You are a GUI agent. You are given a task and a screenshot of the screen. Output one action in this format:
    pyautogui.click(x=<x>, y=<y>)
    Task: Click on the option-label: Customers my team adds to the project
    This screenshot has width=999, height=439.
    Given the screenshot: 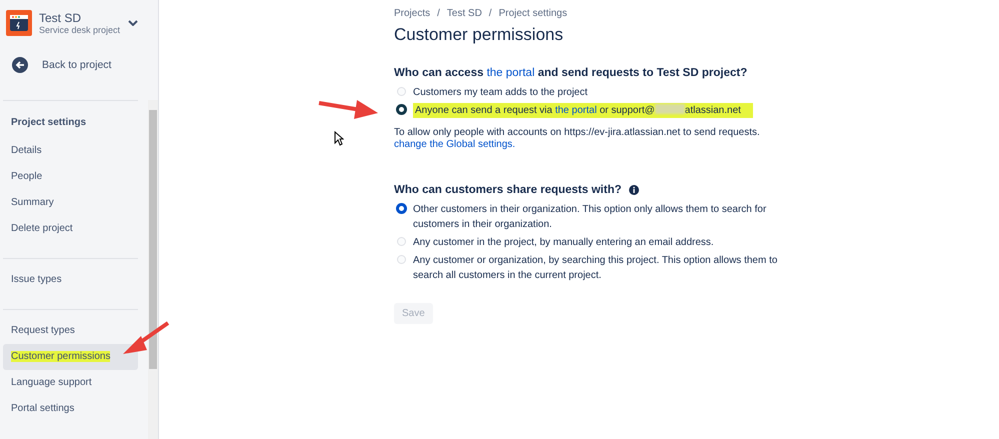 What is the action you would take?
    pyautogui.click(x=500, y=93)
    